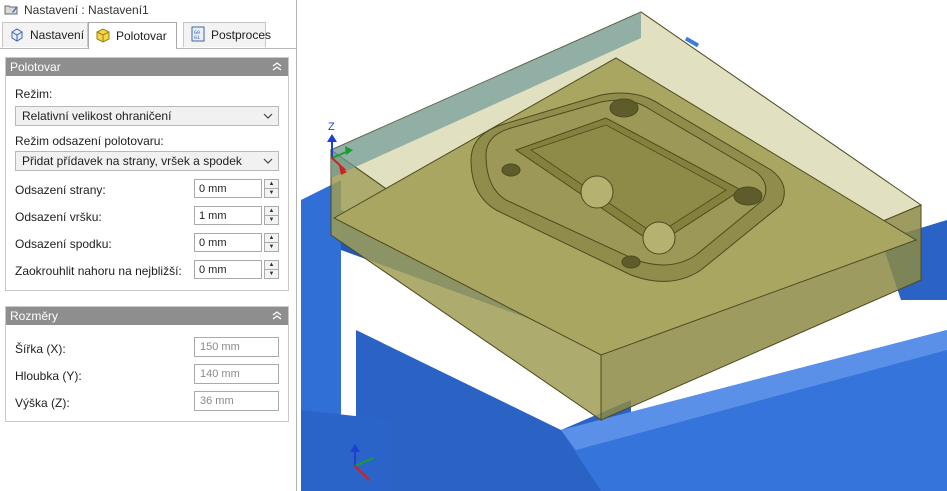 The width and height of the screenshot is (947, 491). I want to click on svg-text: G1, so click(197, 38).